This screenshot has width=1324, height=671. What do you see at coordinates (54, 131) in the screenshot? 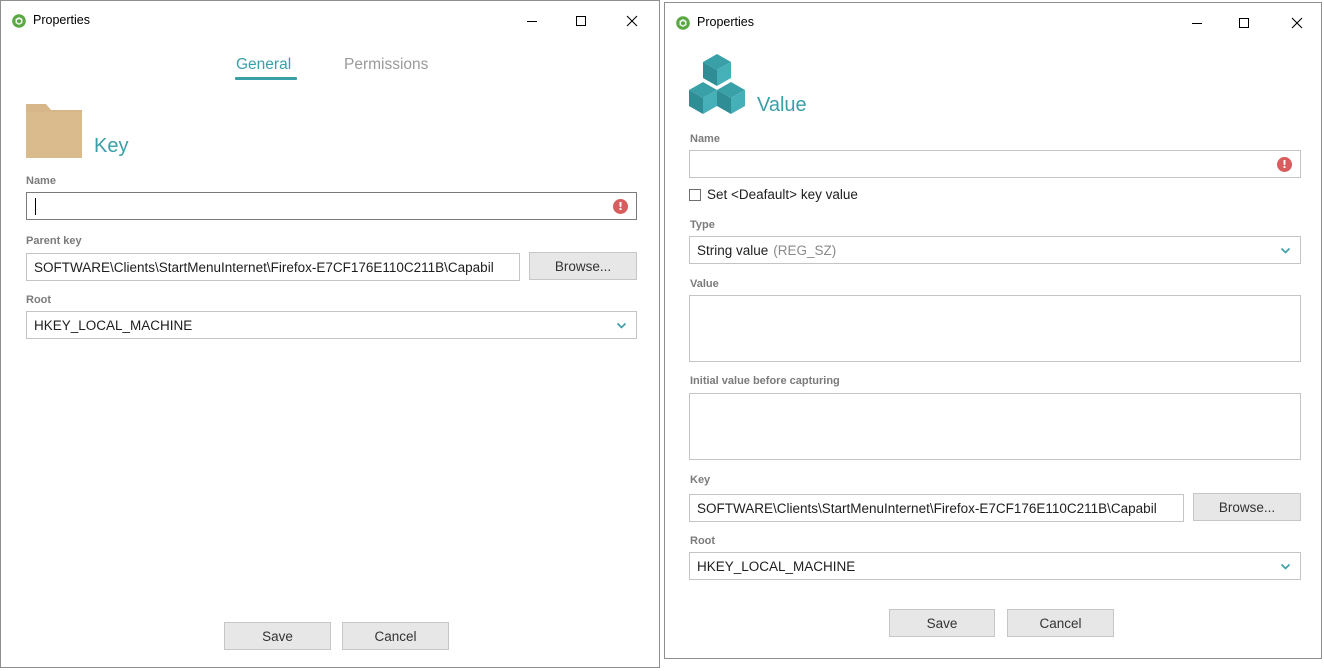
I see `folder-icon` at bounding box center [54, 131].